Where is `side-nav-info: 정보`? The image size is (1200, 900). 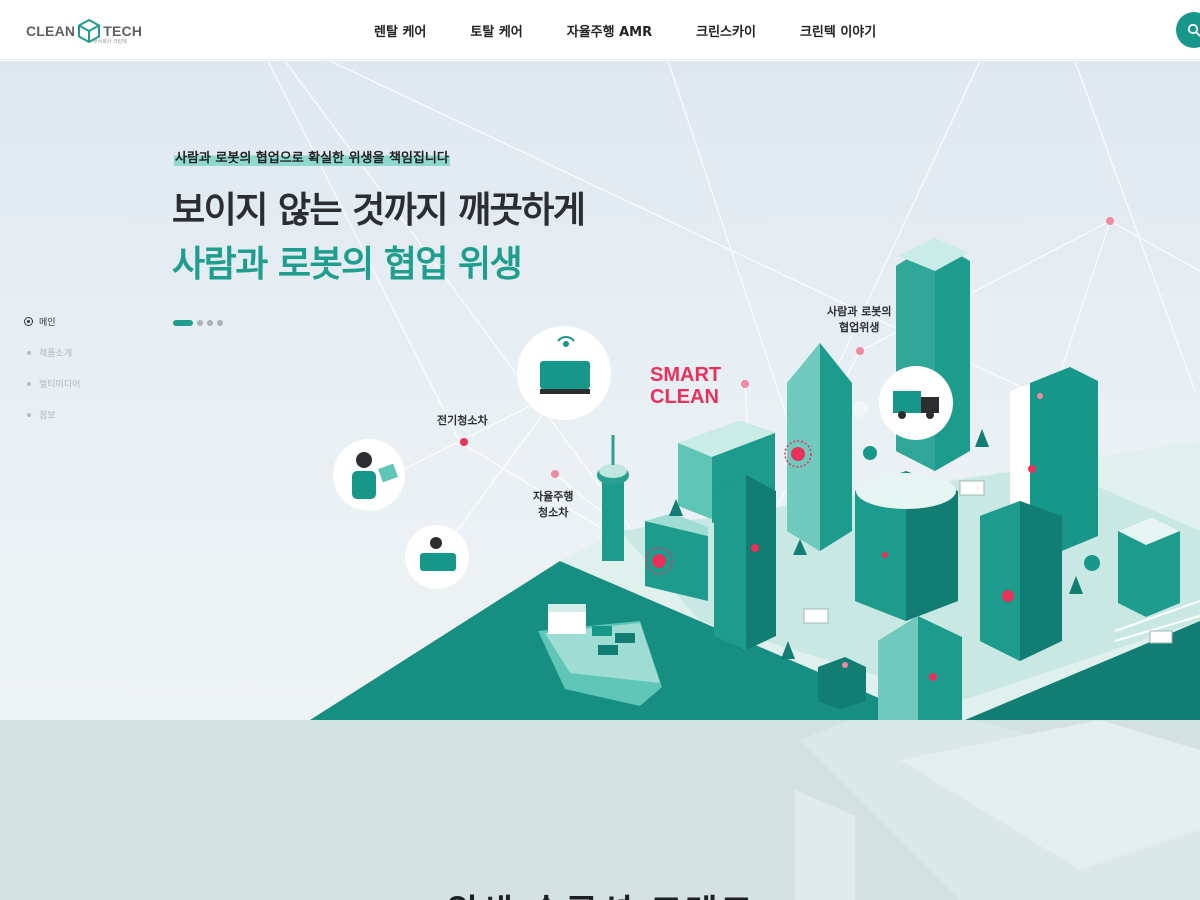 side-nav-info: 정보 is located at coordinates (52, 414).